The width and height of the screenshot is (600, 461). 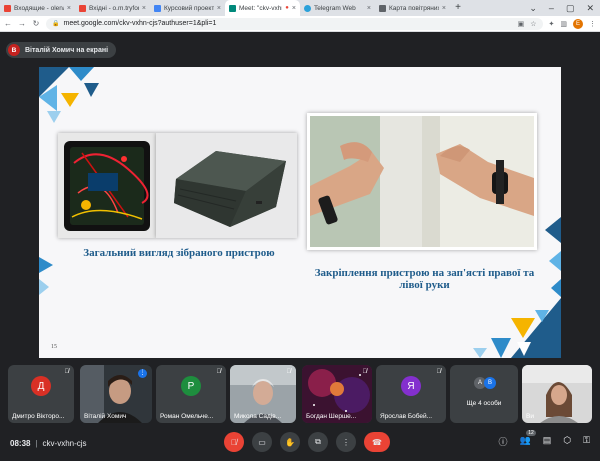 I want to click on extensions-icon: ✦, so click(x=552, y=24).